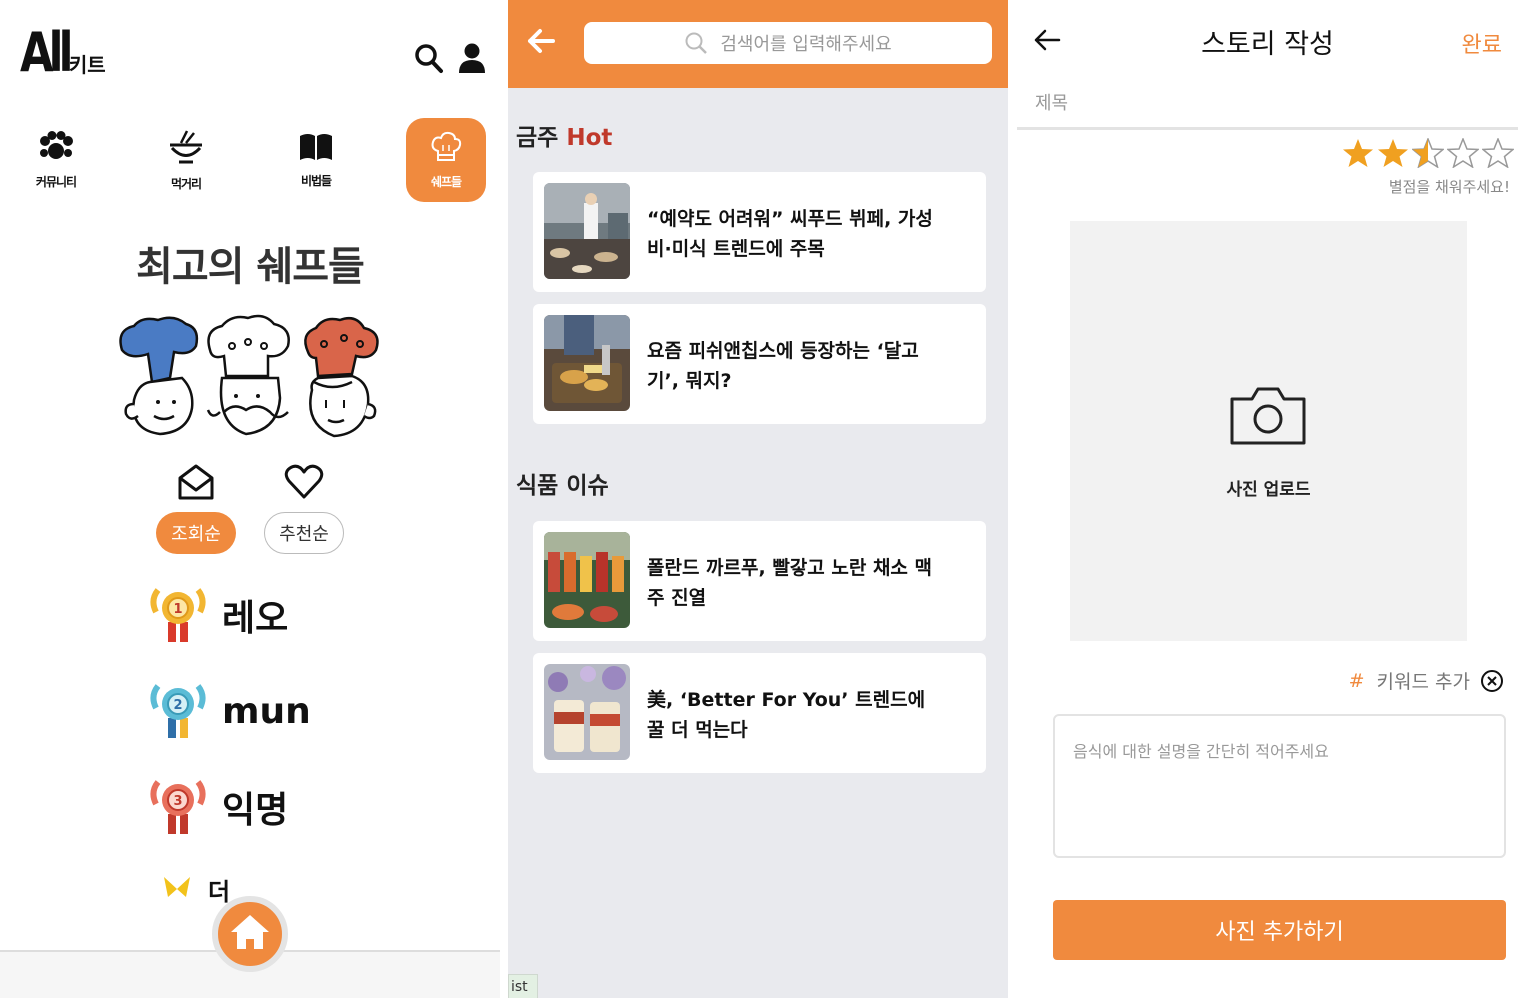 This screenshot has width=1518, height=998. I want to click on article-title: 요즘 피쉬앤칩스에 등장하는 ‘달고기’, 뭐지?, so click(783, 366).